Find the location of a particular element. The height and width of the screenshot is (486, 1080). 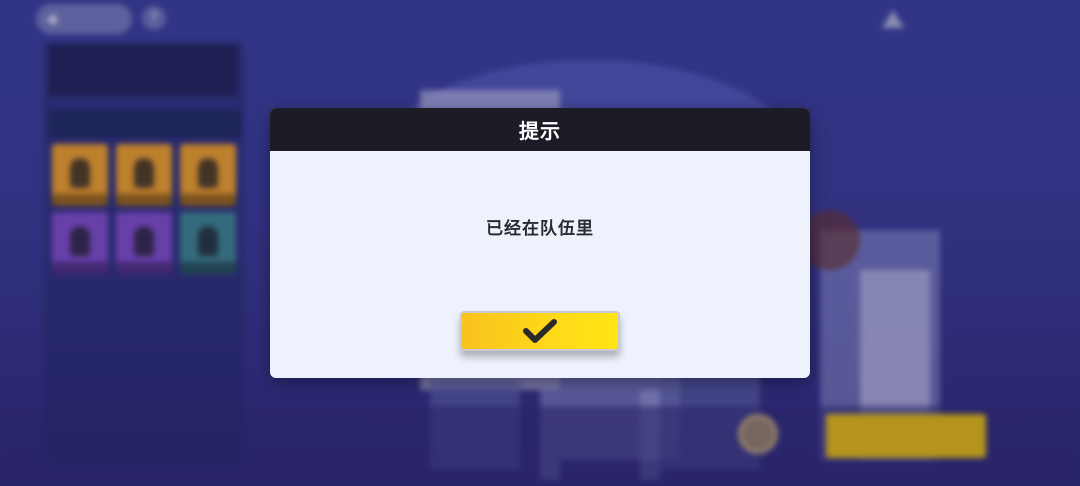

confirm-button is located at coordinates (540, 331).